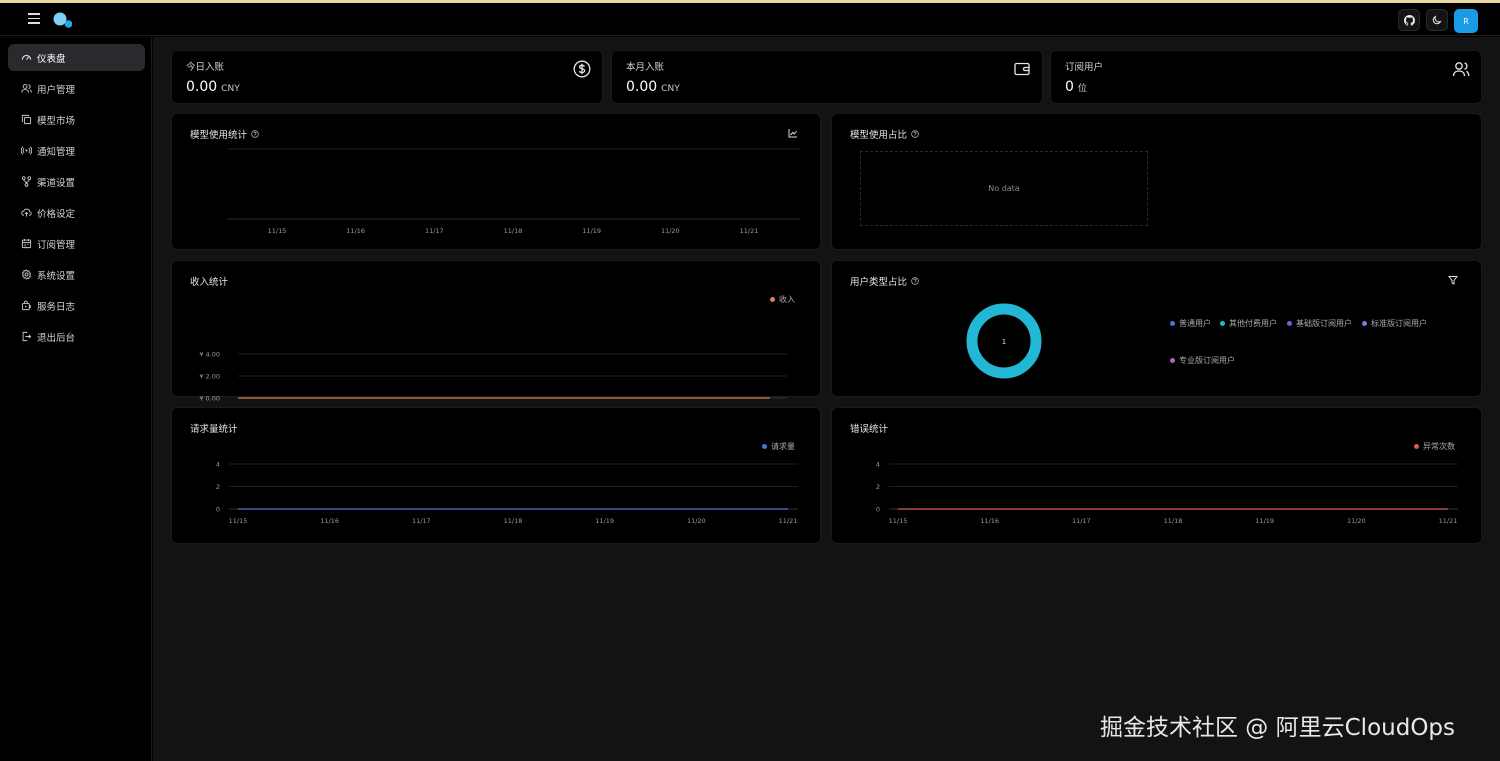 Image resolution: width=1500 pixels, height=761 pixels. Describe the element at coordinates (1278, 728) in the screenshot. I see `watermark: 掘金技术社区 @ 阿里云CloudOps` at that location.